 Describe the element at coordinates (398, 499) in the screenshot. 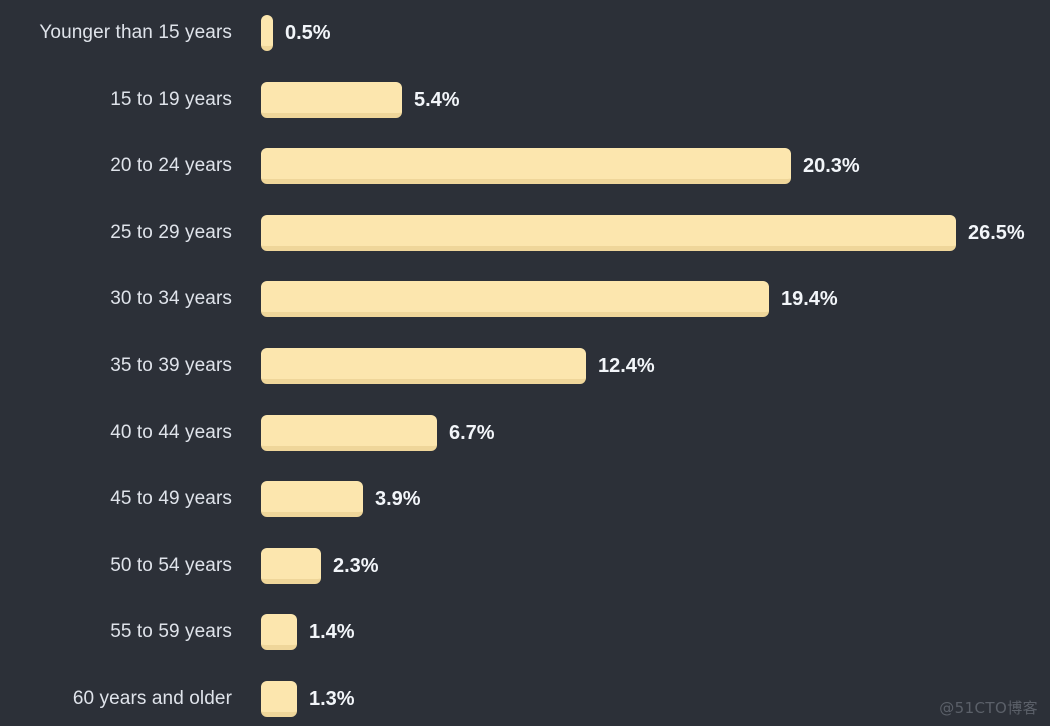

I see `bar-value-label: 3.9%` at that location.